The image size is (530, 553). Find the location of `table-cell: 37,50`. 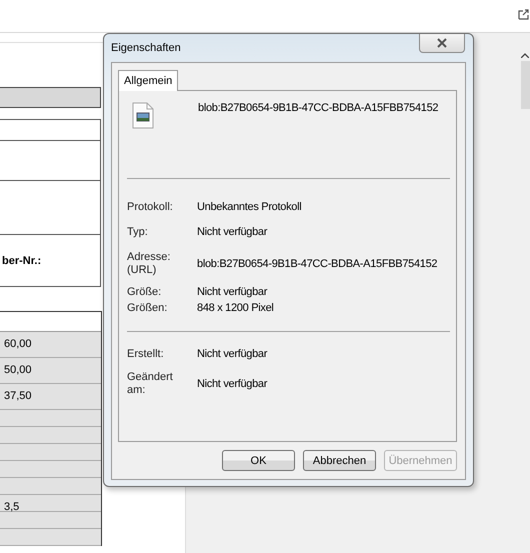

table-cell: 37,50 is located at coordinates (50, 397).